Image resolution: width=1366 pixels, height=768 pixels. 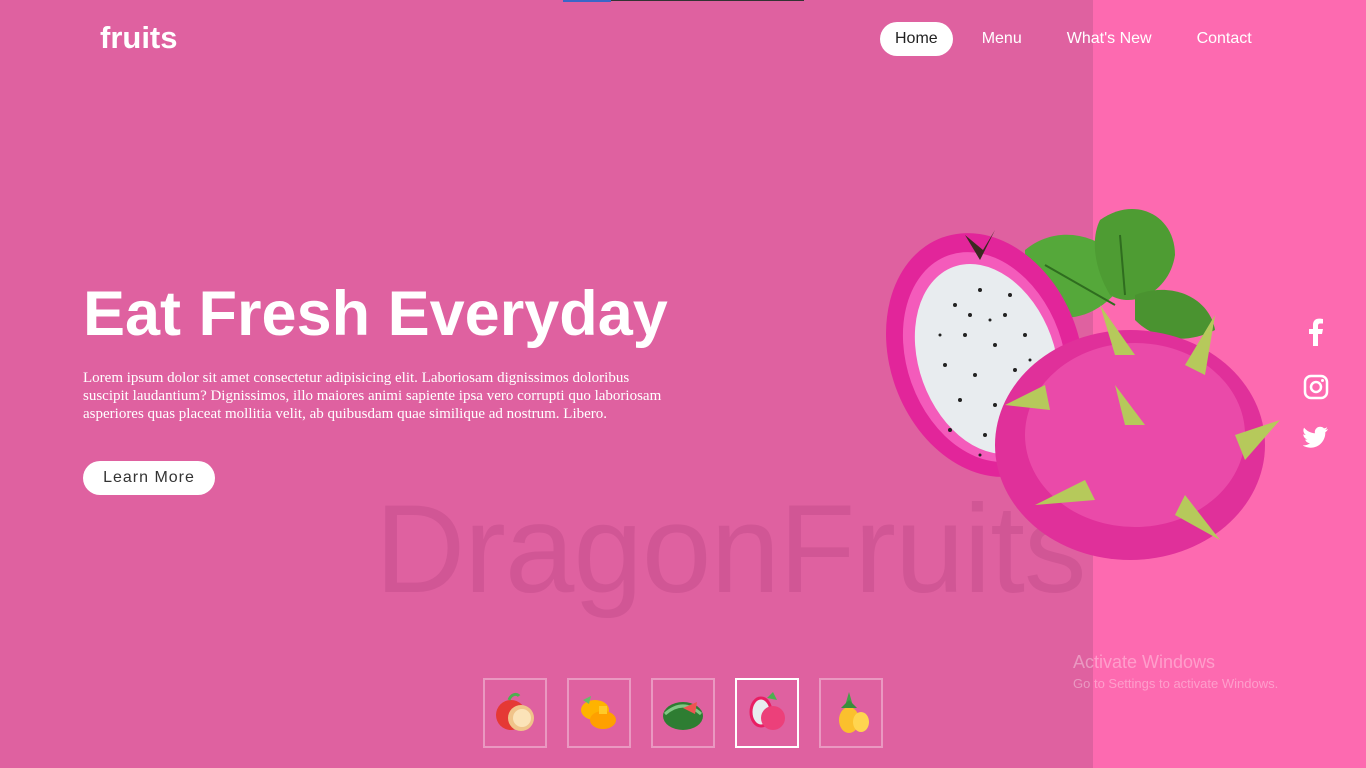 I want to click on apple-icon, so click(x=515, y=711).